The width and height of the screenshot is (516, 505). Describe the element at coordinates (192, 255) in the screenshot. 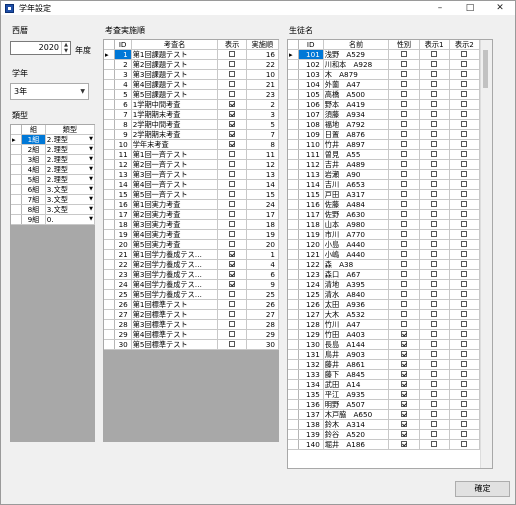

I see `exam-row: 21 第1回学力養成テス… 1` at that location.